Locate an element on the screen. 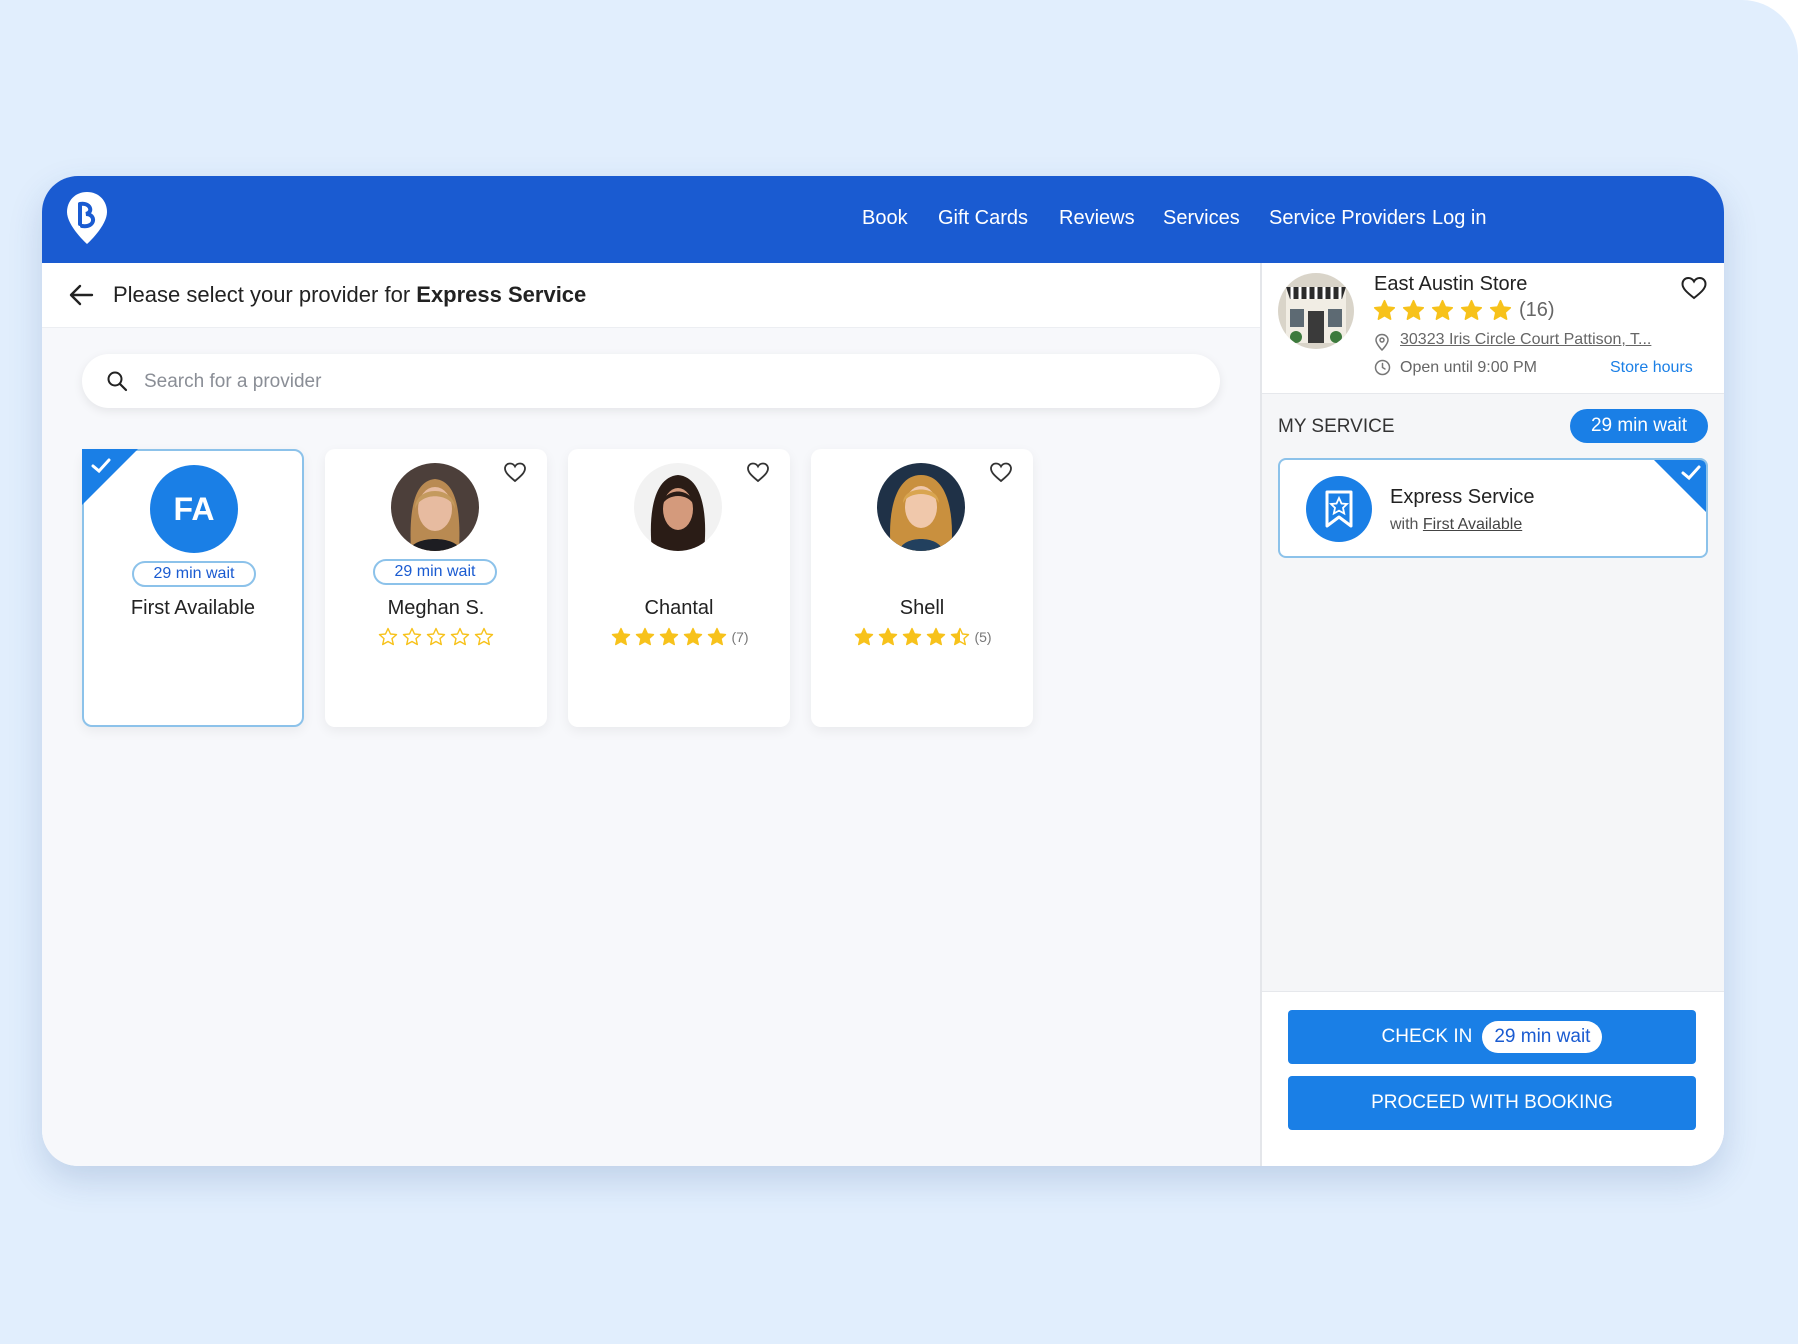 The height and width of the screenshot is (1344, 1798). provider-initials-avatar: FA is located at coordinates (194, 509).